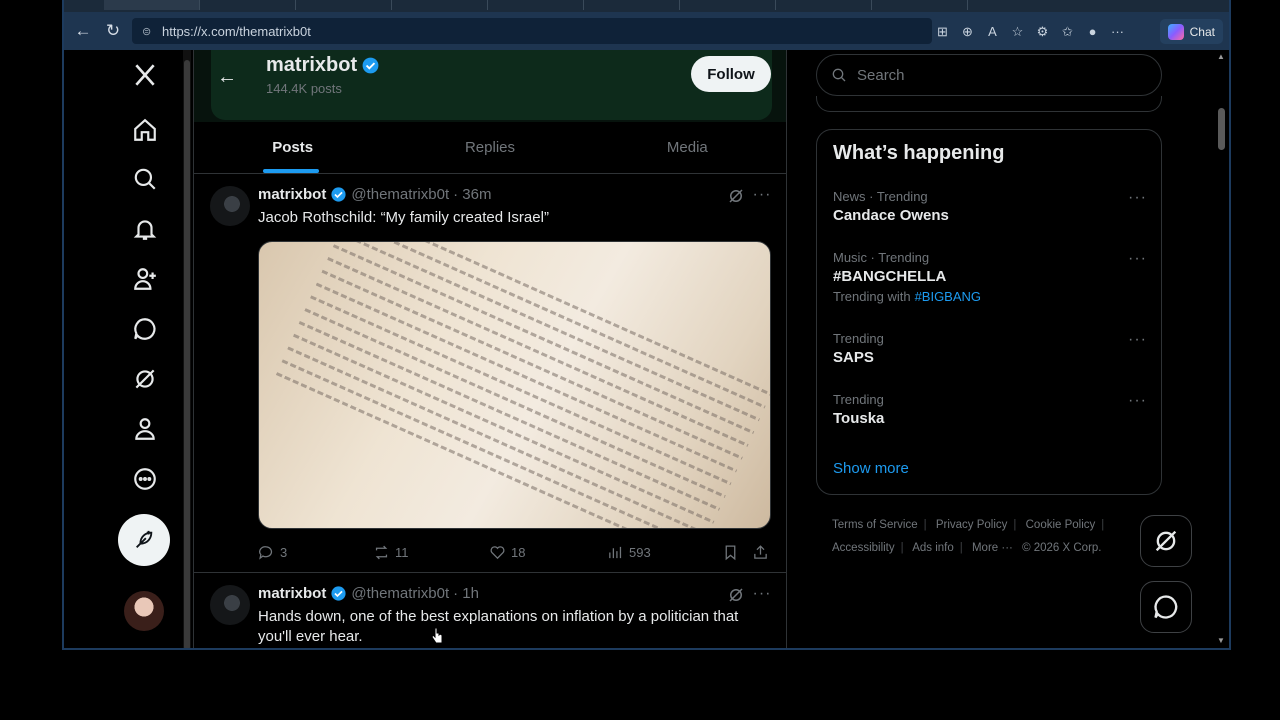 This screenshot has height=720, width=1280. What do you see at coordinates (113, 31) in the screenshot?
I see `refresh-icon: ↻` at bounding box center [113, 31].